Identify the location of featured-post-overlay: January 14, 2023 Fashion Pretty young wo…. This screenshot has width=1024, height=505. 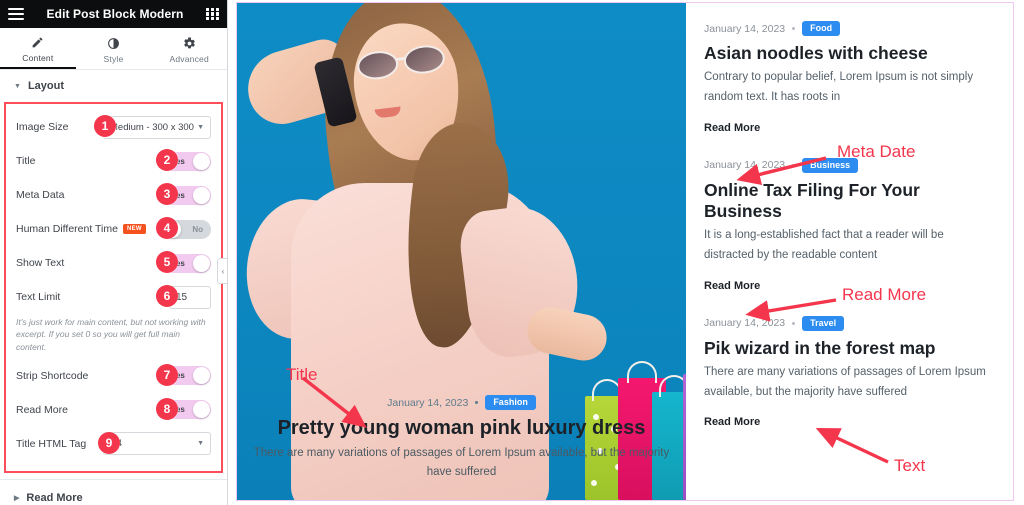
(461, 438).